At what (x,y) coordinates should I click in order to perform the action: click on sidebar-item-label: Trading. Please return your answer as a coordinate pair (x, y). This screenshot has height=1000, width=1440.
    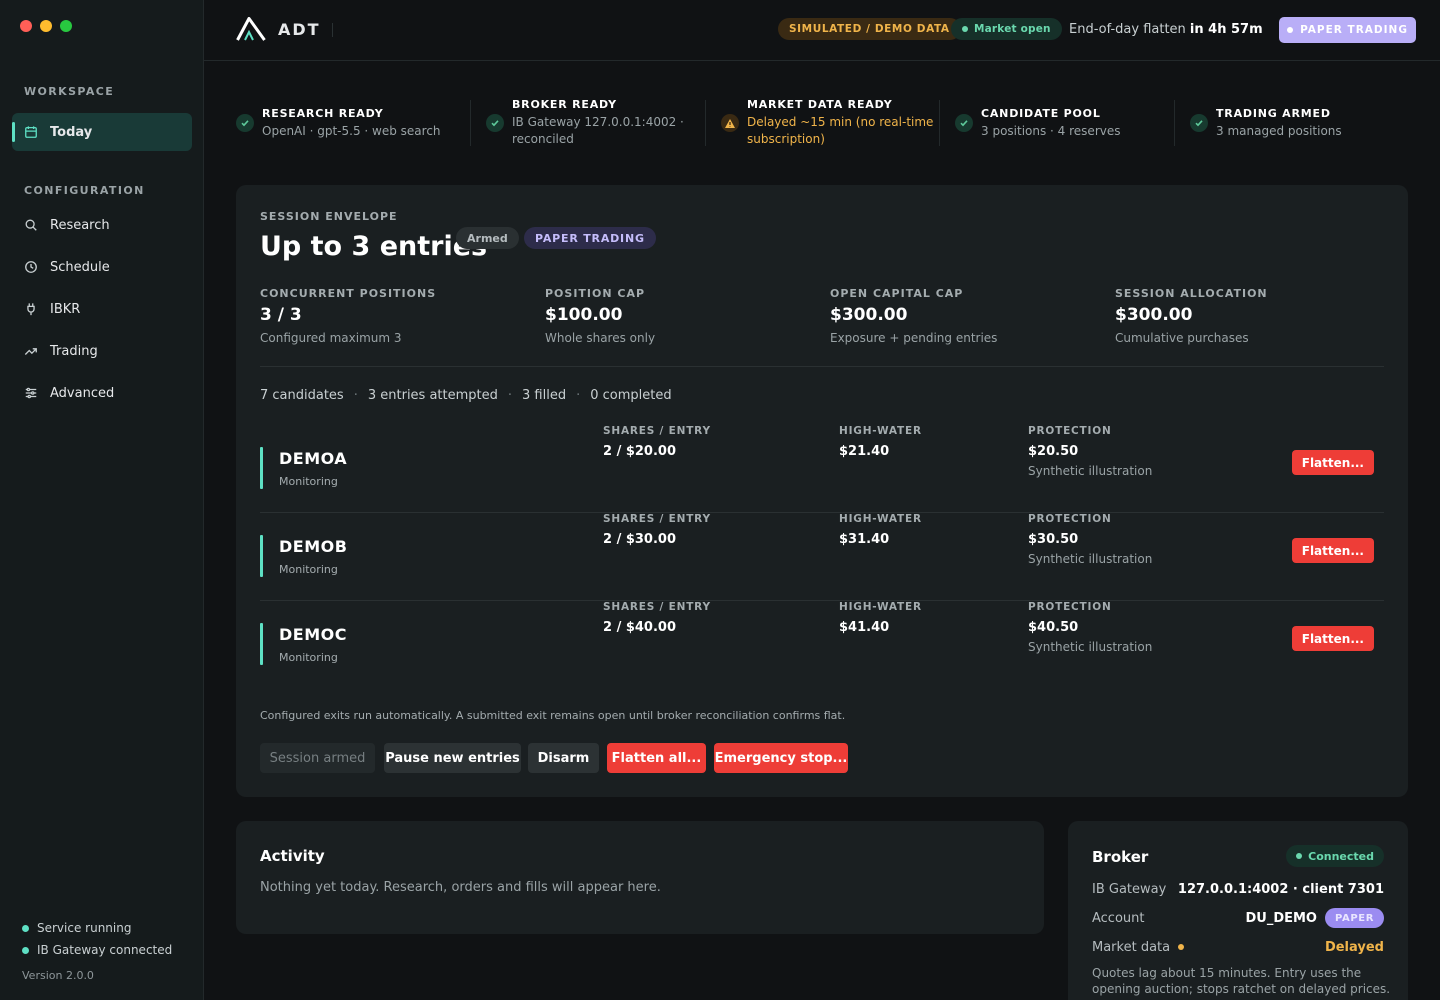
    Looking at the image, I should click on (74, 351).